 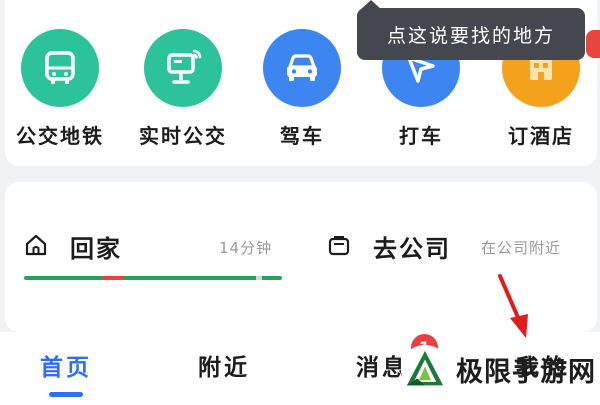 I want to click on destination-work-status: 在公司附近, so click(x=521, y=248).